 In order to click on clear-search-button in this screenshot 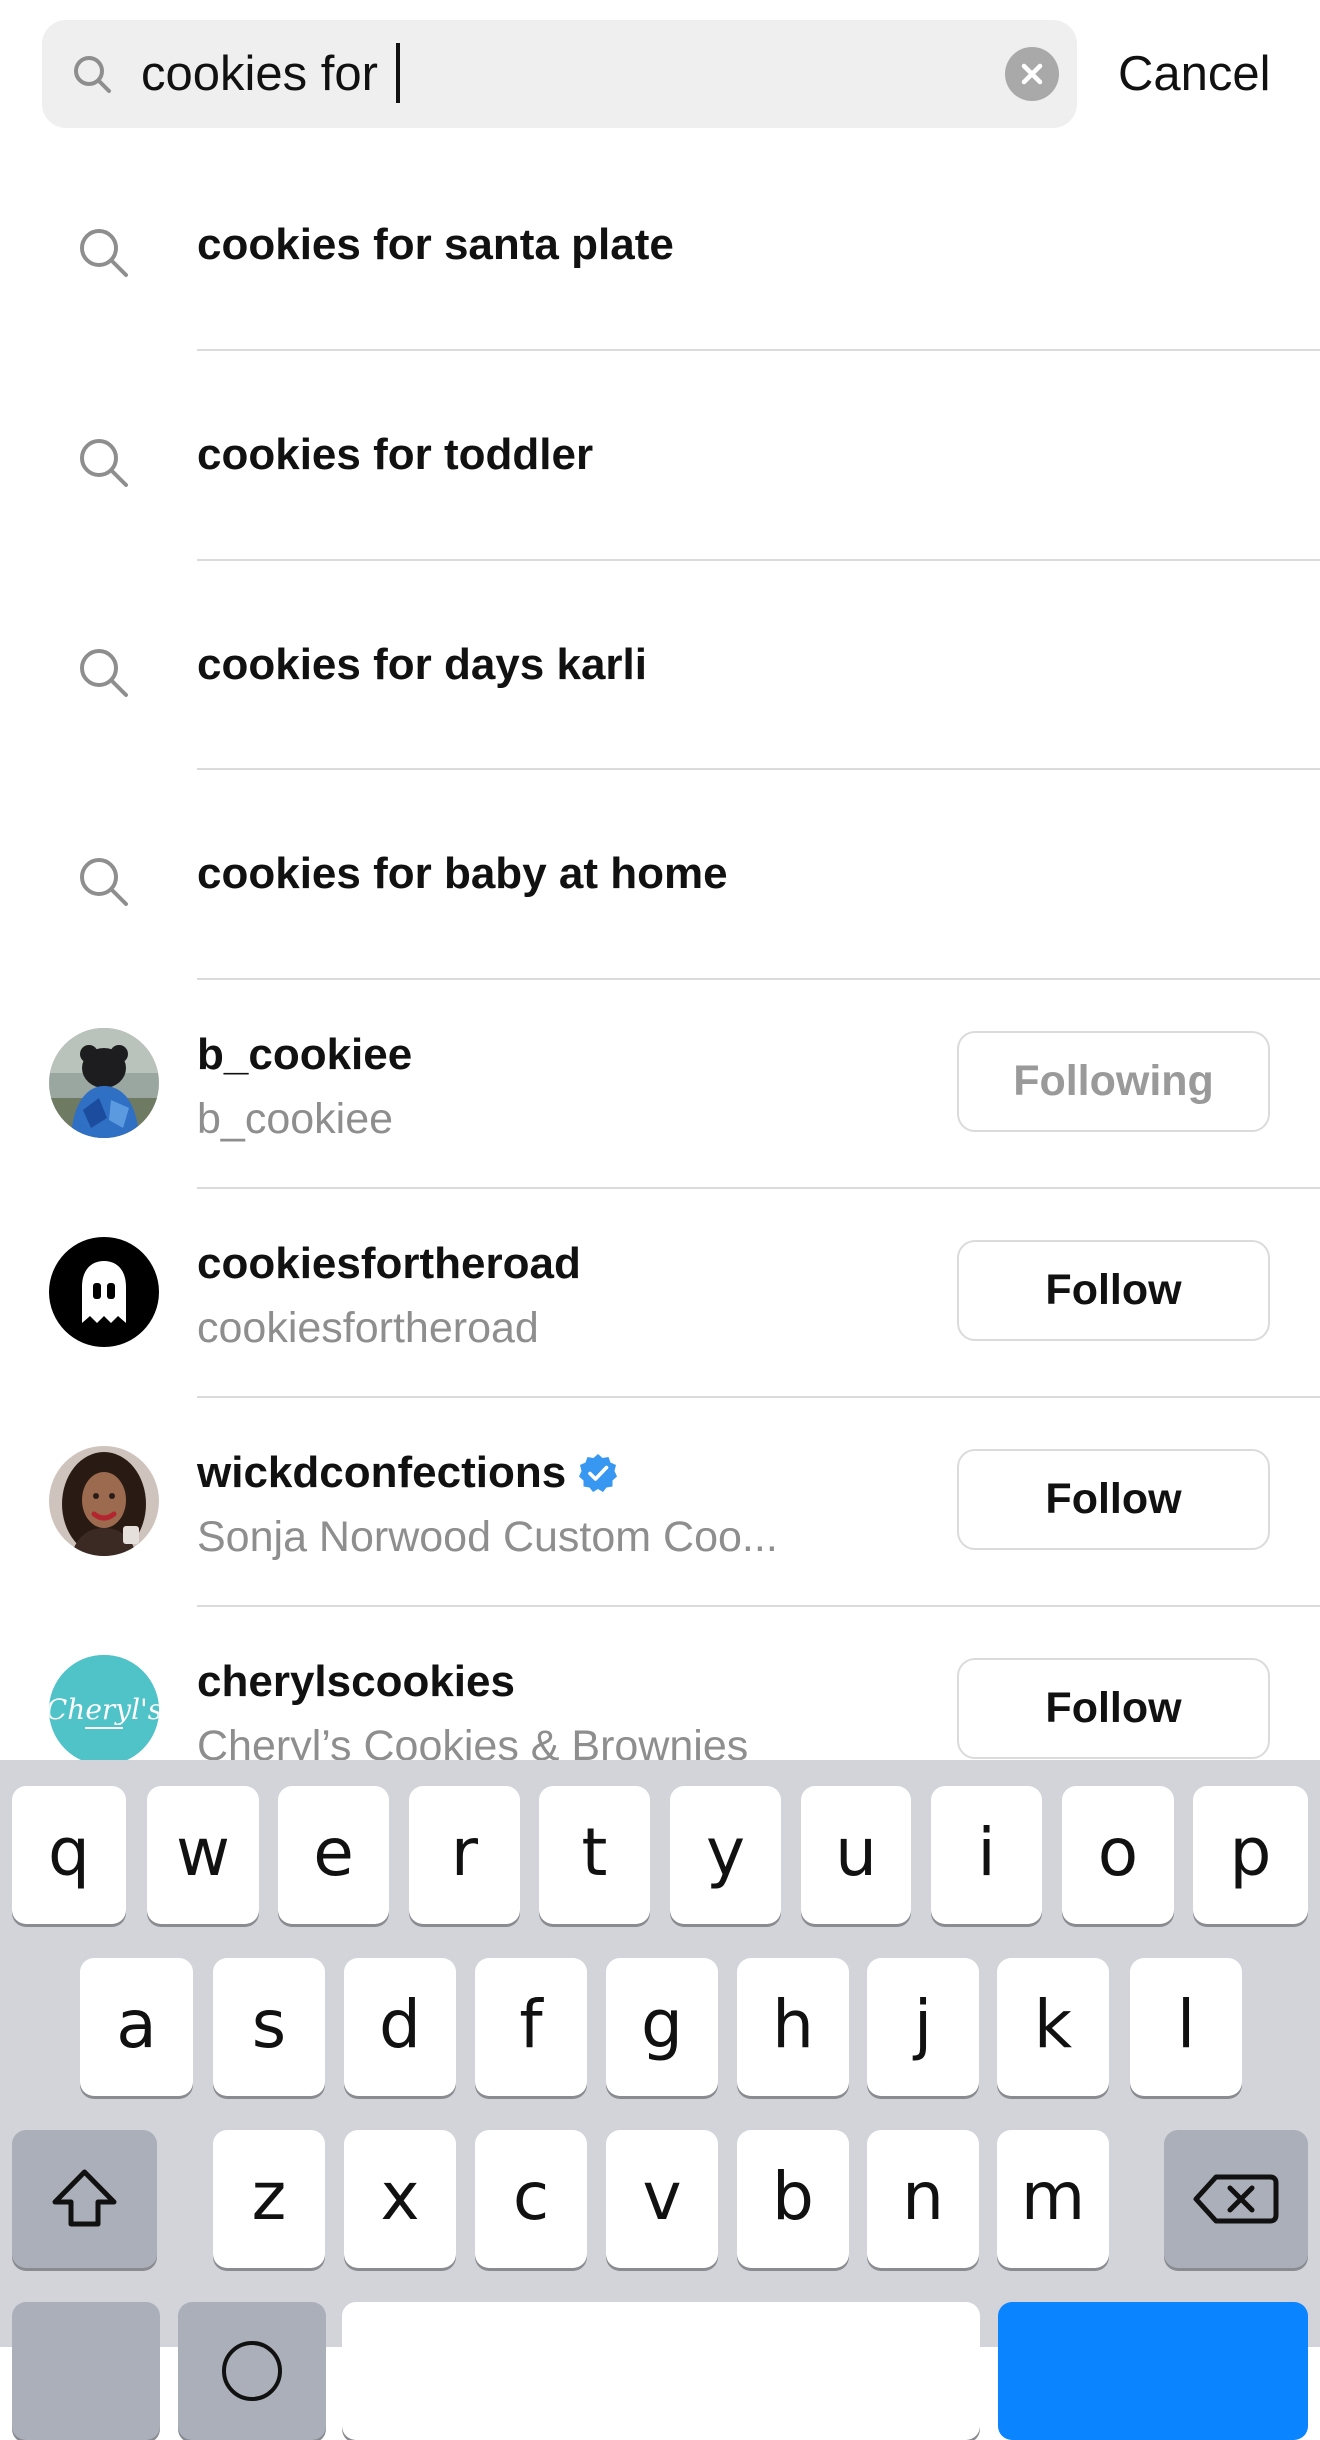, I will do `click(1032, 74)`.